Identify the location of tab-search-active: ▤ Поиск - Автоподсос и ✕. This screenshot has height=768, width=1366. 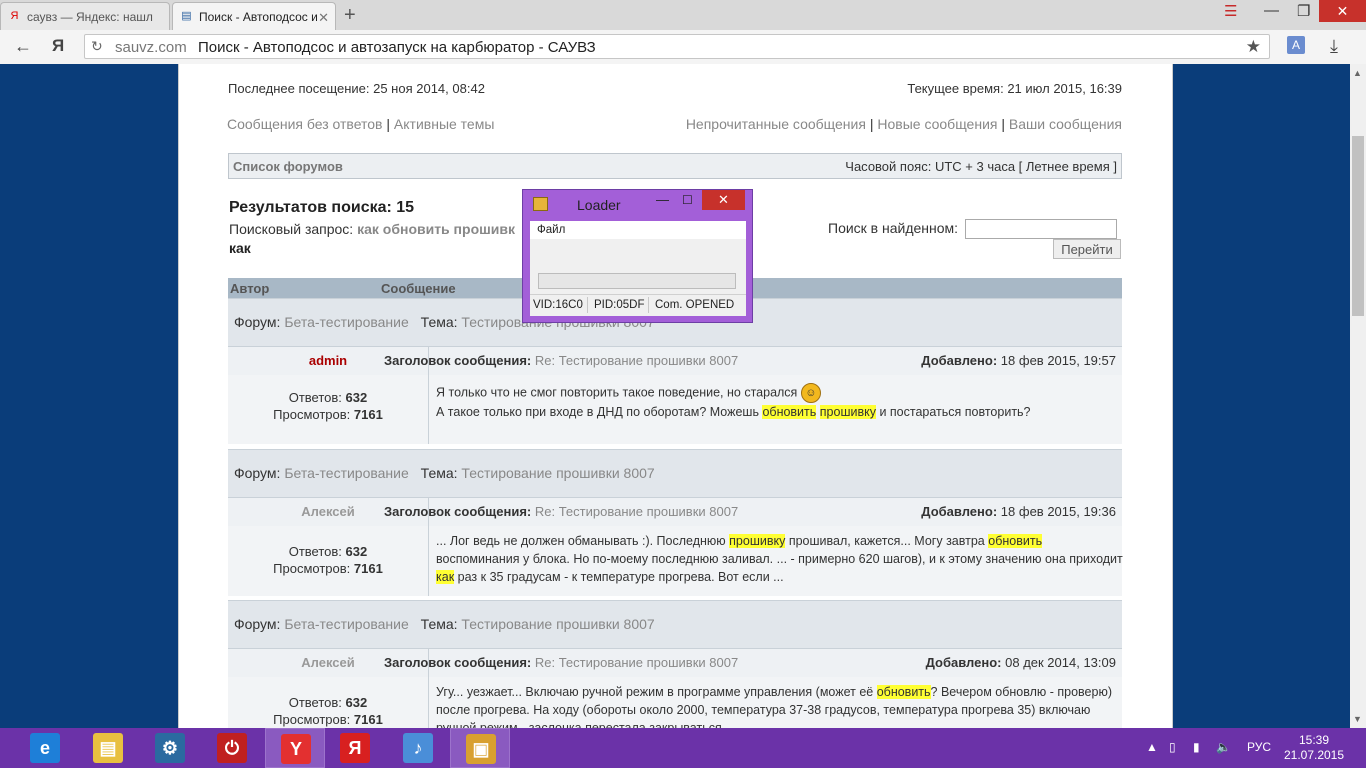
(254, 16).